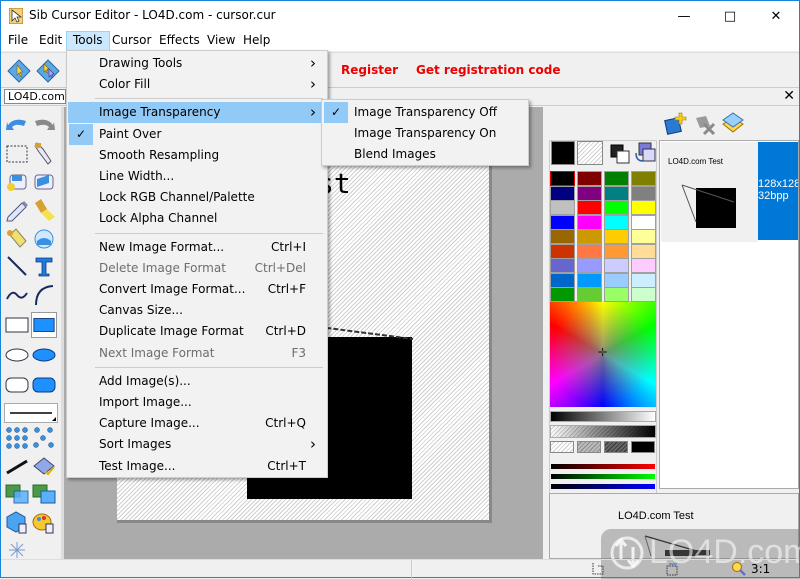 The height and width of the screenshot is (579, 800). What do you see at coordinates (221, 41) in the screenshot?
I see `menu-view: View` at bounding box center [221, 41].